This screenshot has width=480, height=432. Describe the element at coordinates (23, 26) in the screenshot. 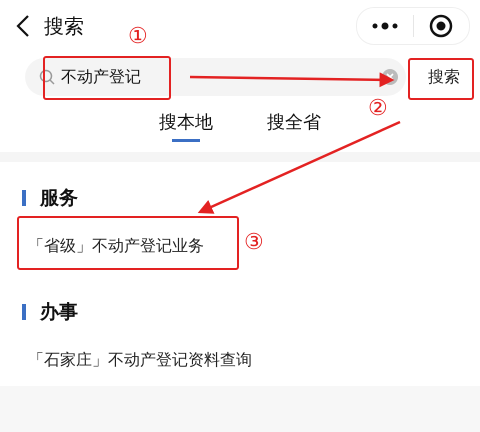

I see `back-icon` at that location.